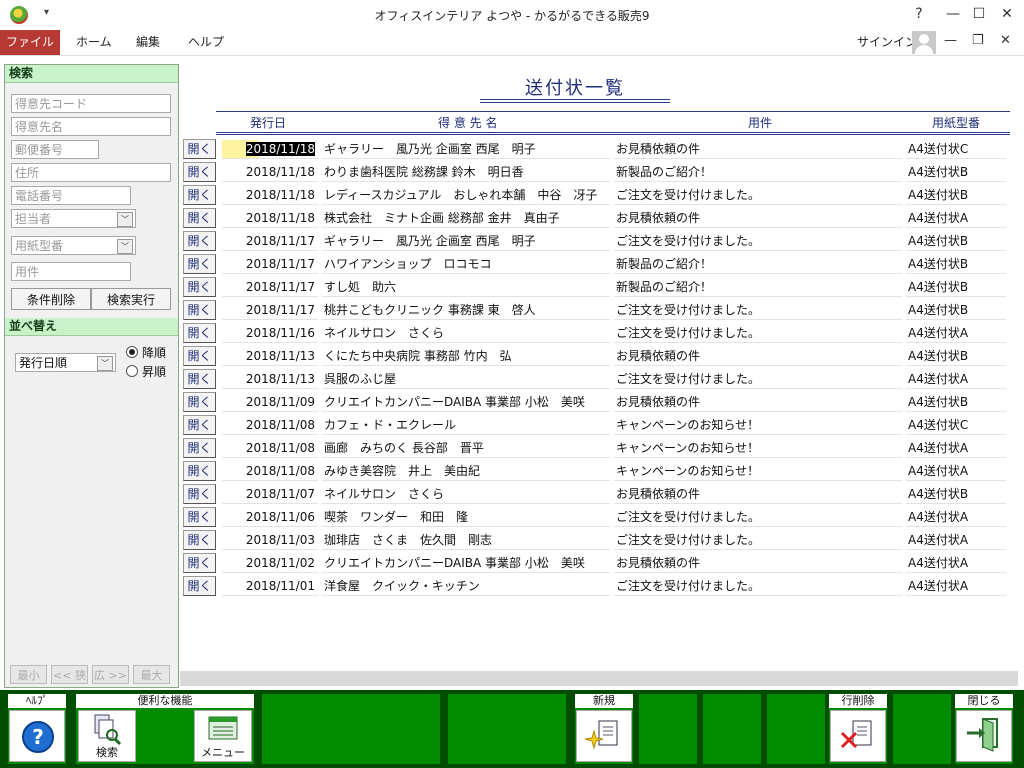 The width and height of the screenshot is (1024, 768). I want to click on signin-link: サインイン, so click(887, 42).